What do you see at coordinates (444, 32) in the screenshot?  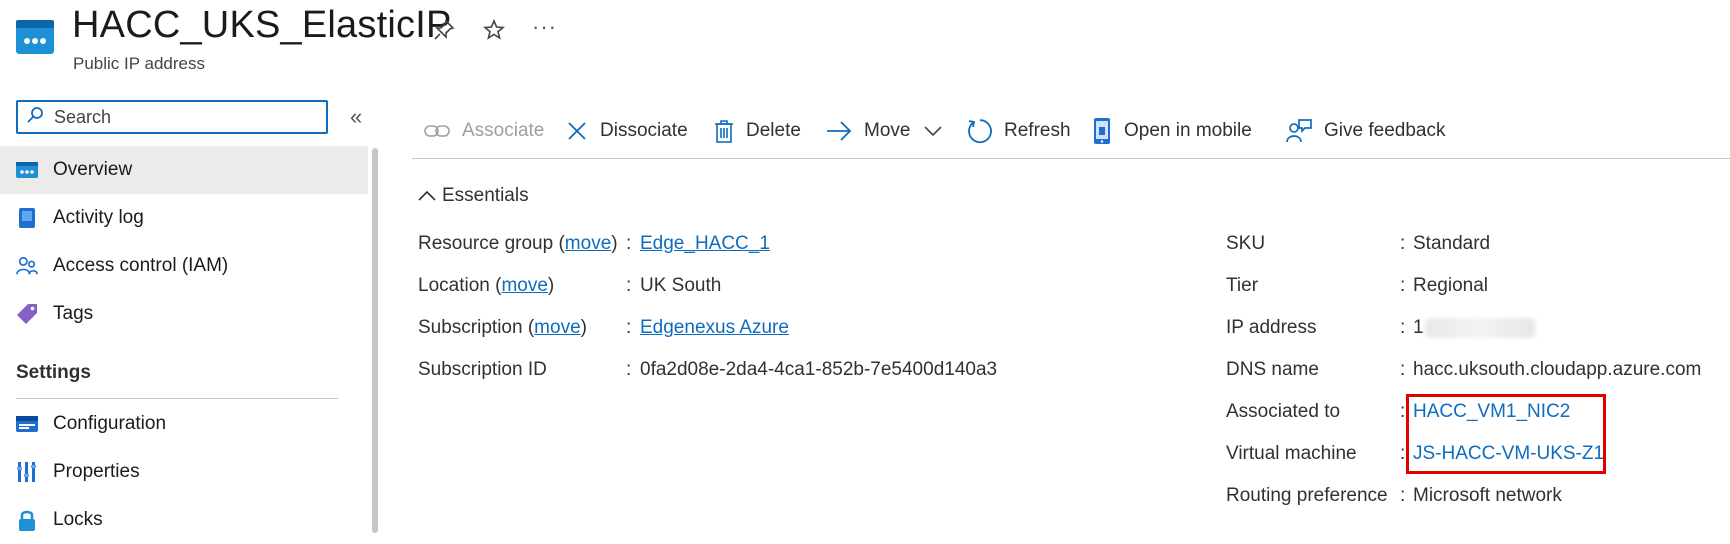 I see `pin-icon` at bounding box center [444, 32].